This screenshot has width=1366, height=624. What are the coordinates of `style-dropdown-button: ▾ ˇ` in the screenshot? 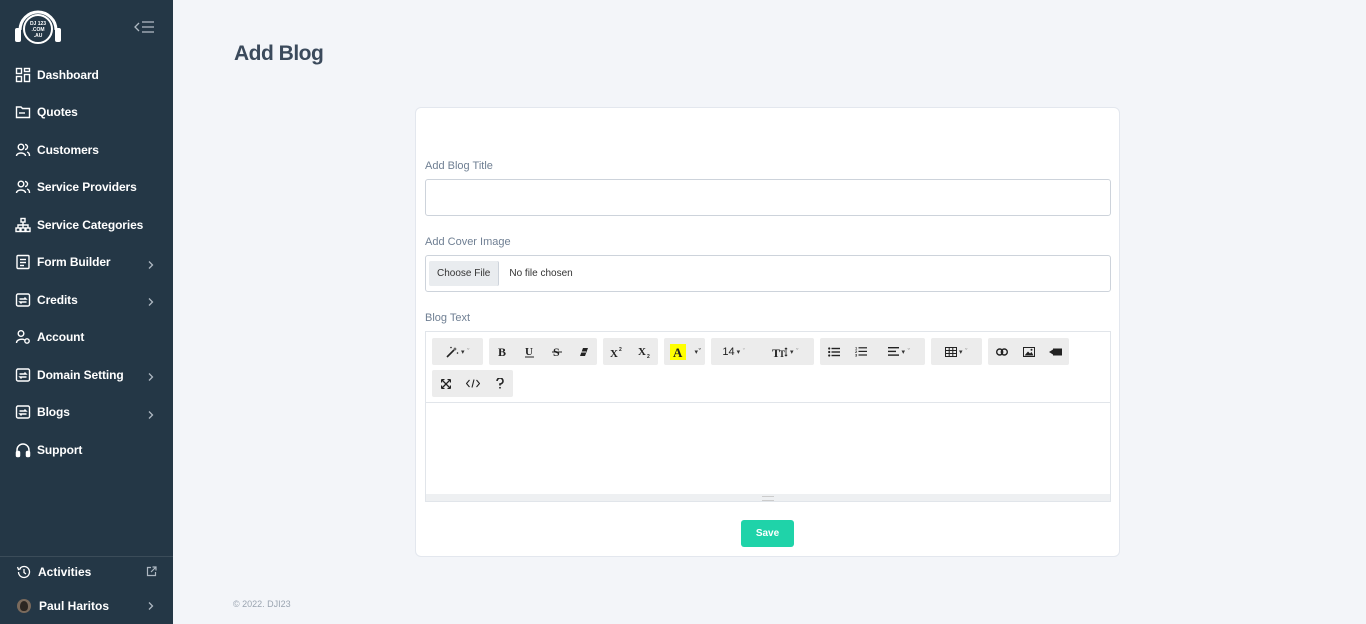 It's located at (457, 351).